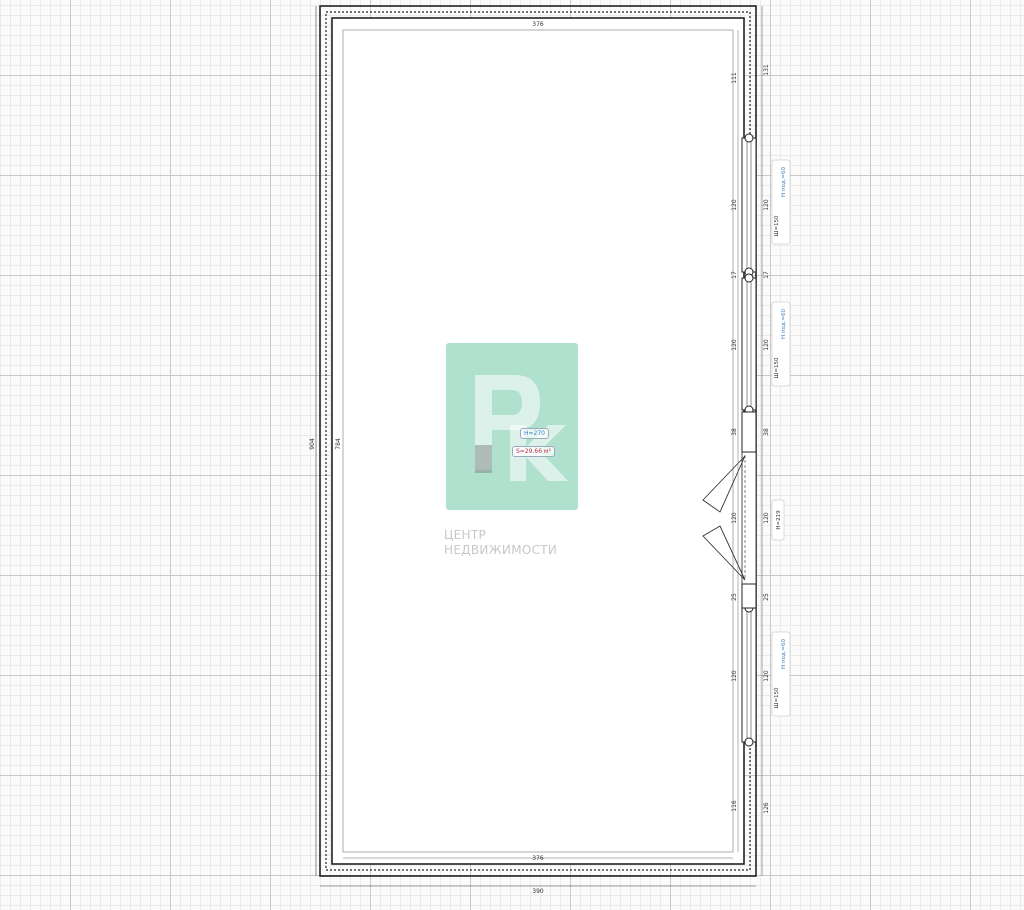 Image resolution: width=1024 pixels, height=910 pixels. I want to click on dim-top-inner: 376, so click(538, 24).